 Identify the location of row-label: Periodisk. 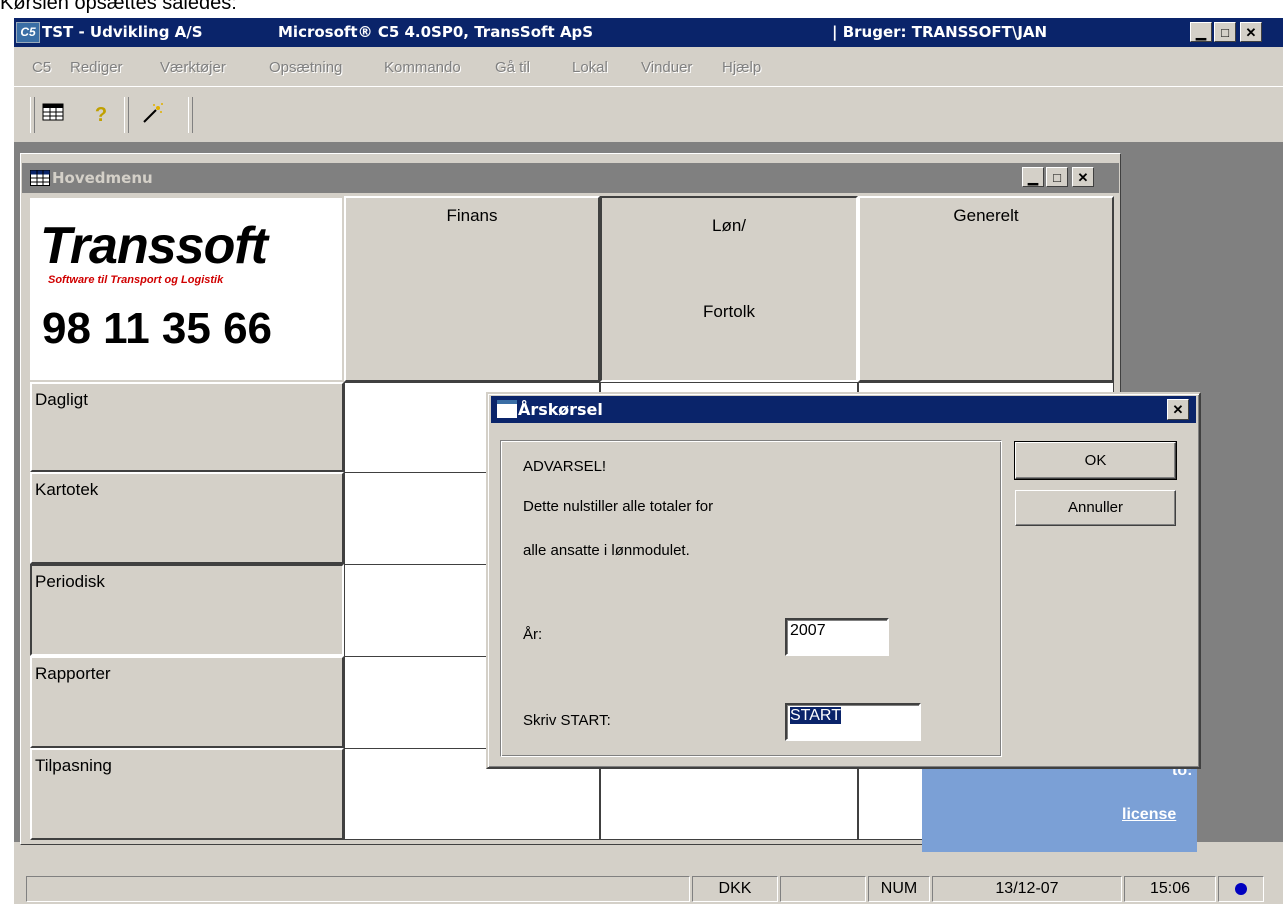
(70, 581).